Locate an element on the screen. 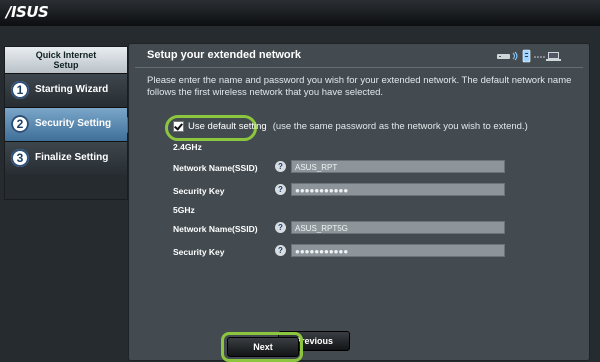 This screenshot has height=362, width=600. asus-logo: /ISUS is located at coordinates (27, 12).